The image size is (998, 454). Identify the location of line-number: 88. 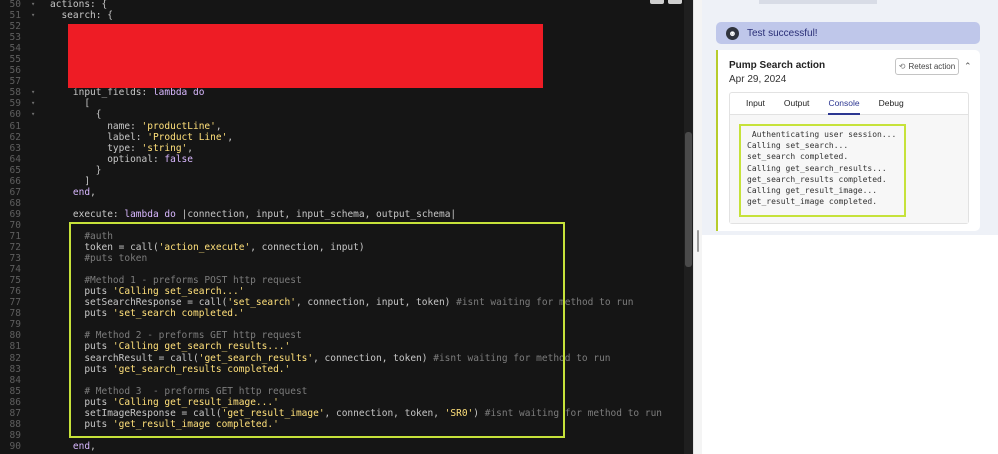
(15, 424).